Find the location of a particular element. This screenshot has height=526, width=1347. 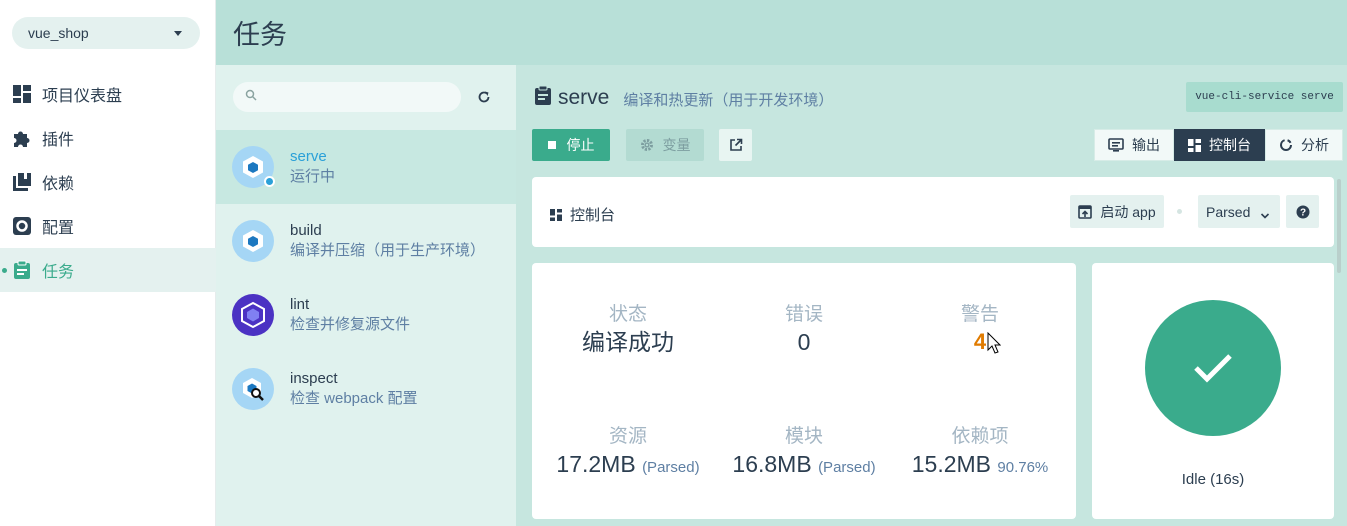

task-name: inspect is located at coordinates (314, 378).